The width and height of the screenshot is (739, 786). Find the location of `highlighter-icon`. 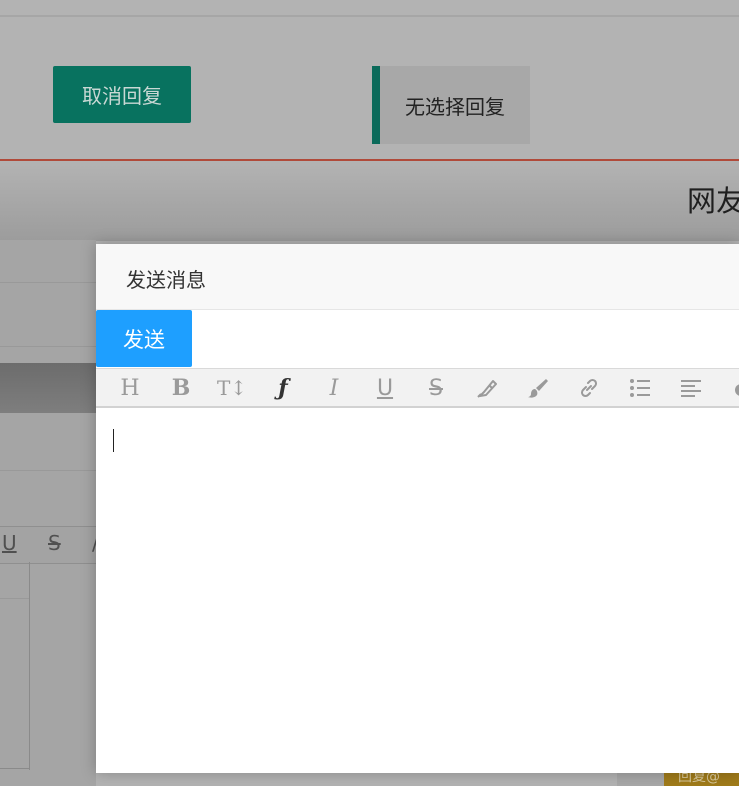

highlighter-icon is located at coordinates (487, 388).